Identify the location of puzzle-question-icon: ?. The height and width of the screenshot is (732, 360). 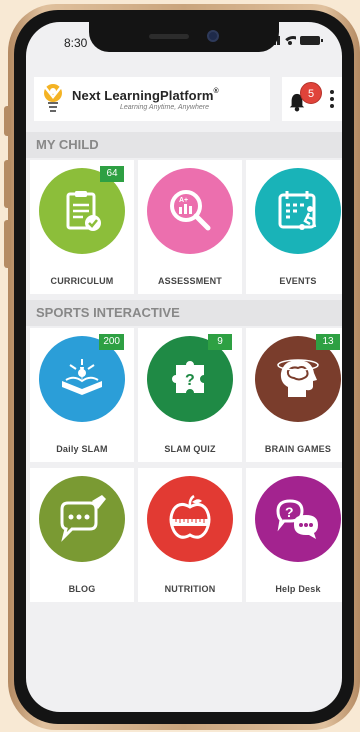
(188, 377).